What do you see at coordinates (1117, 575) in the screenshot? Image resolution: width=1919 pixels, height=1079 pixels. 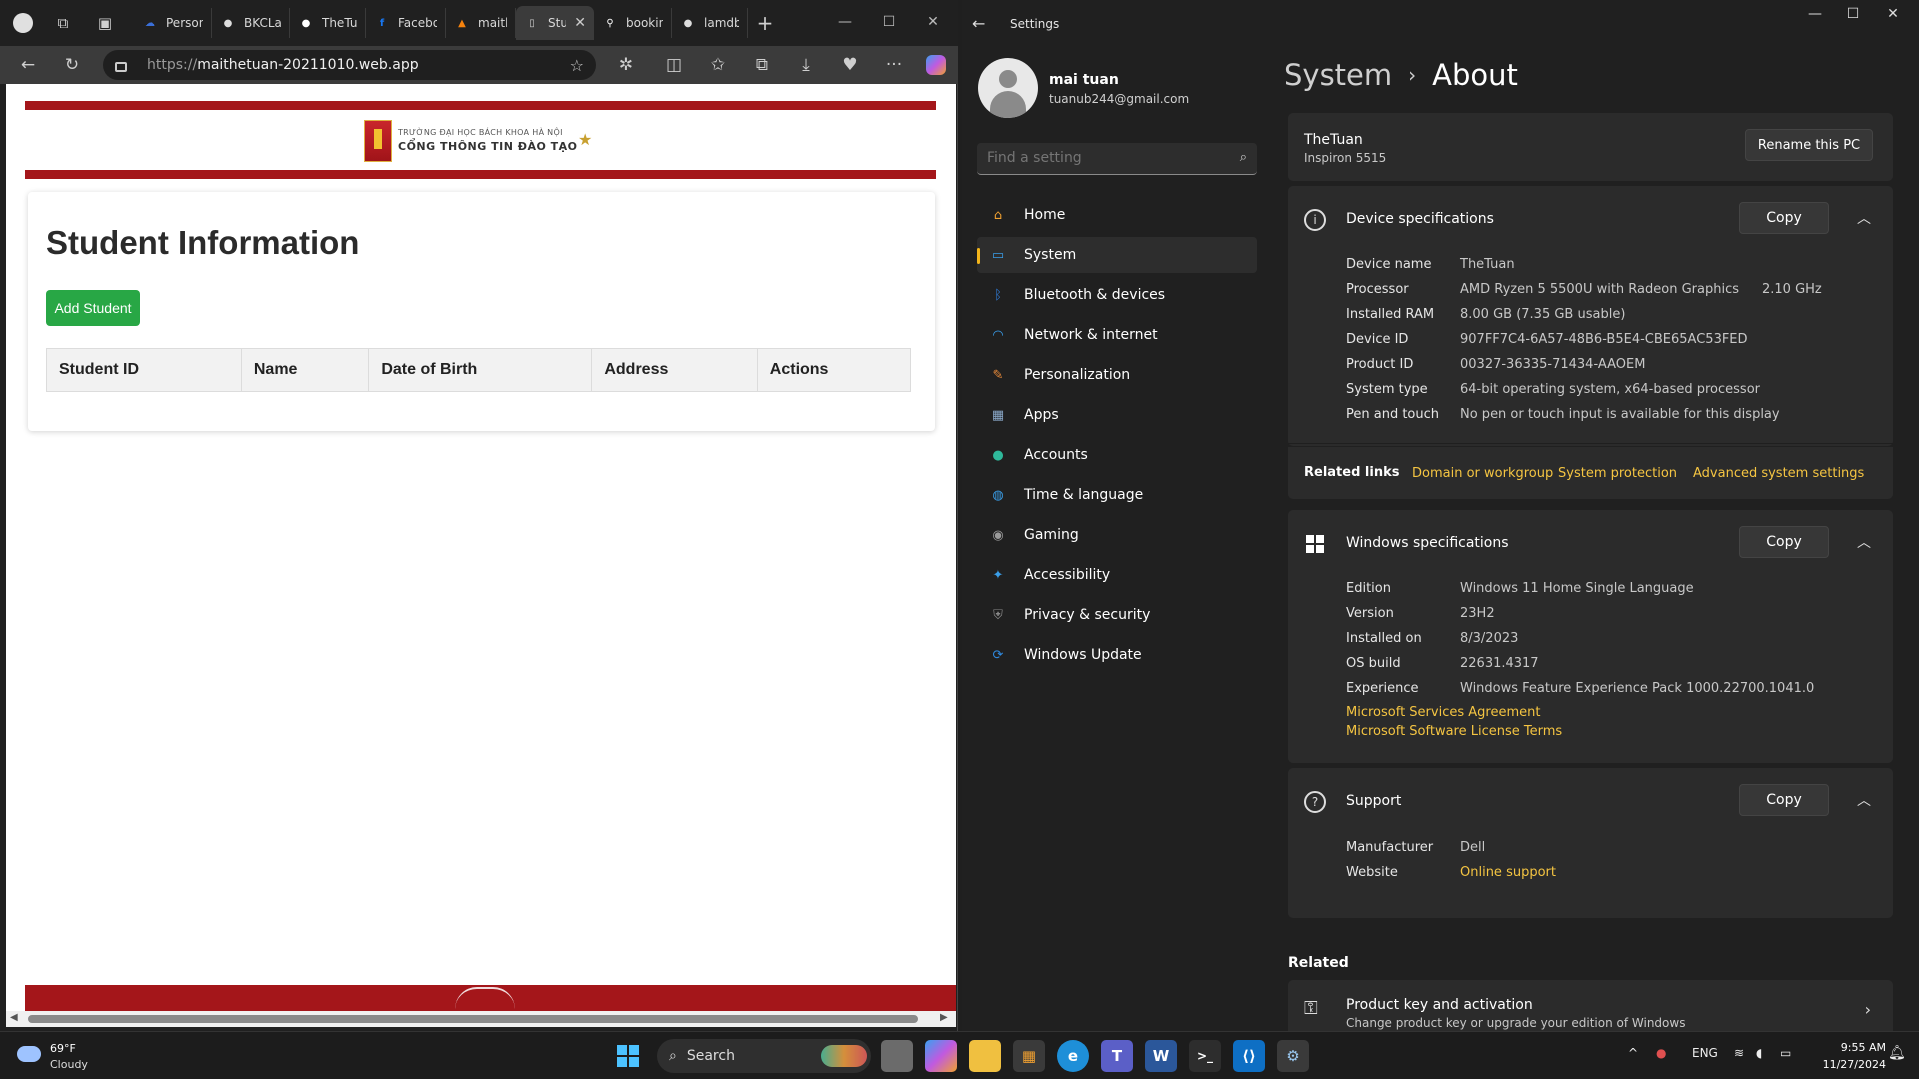 I see `nav-item: ✦ Accessibility` at bounding box center [1117, 575].